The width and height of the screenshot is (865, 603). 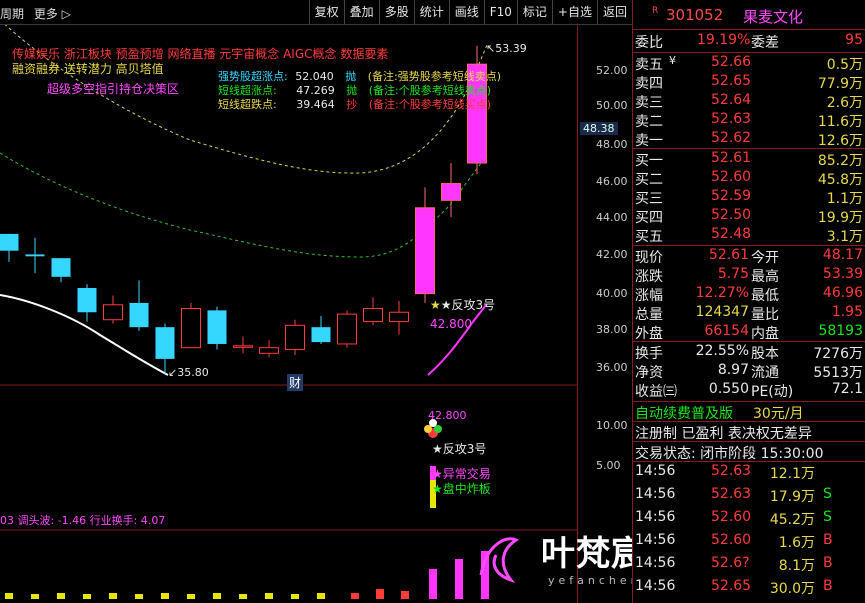 I want to click on tick-side: S, so click(x=827, y=517).